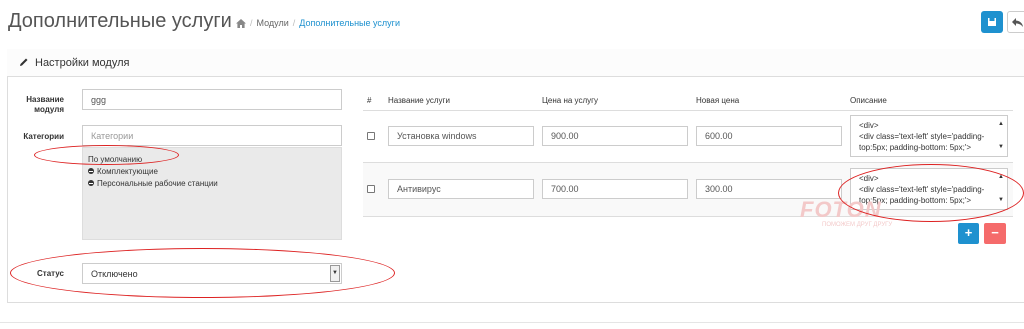 The image size is (1024, 329). What do you see at coordinates (769, 189) in the screenshot?
I see `service-new-price-input: 300.00` at bounding box center [769, 189].